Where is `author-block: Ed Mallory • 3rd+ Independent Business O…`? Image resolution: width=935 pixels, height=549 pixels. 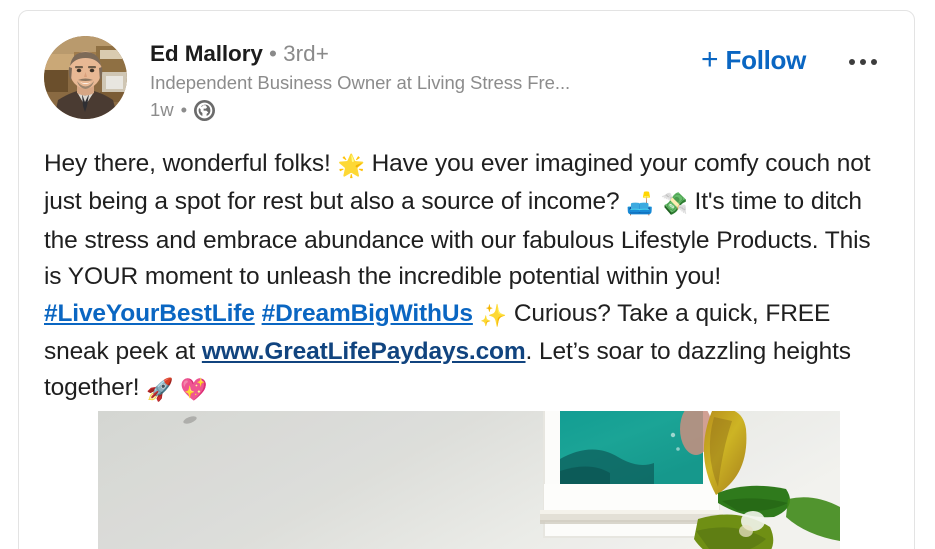
author-block: Ed Mallory • 3rd+ Independent Business O… is located at coordinates (430, 81).